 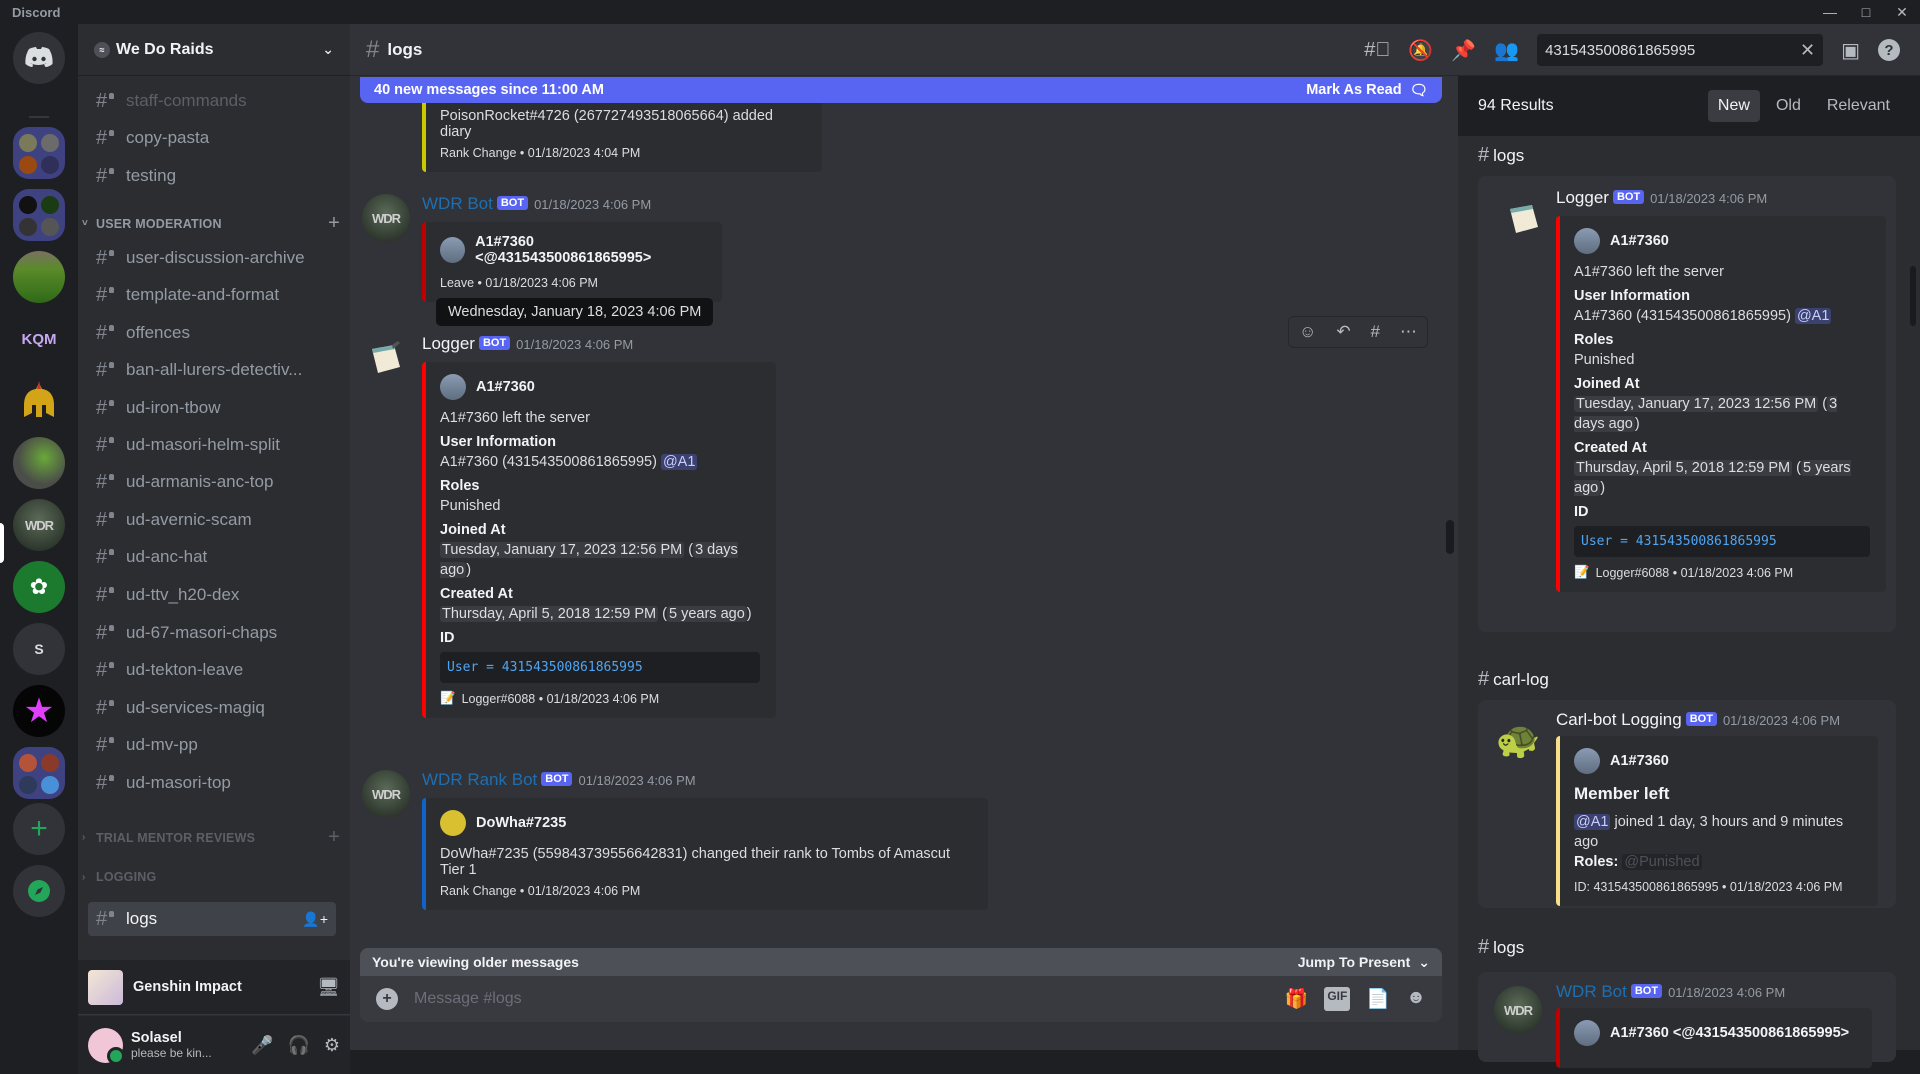 I want to click on emoji-icon: ☻, so click(x=1416, y=999).